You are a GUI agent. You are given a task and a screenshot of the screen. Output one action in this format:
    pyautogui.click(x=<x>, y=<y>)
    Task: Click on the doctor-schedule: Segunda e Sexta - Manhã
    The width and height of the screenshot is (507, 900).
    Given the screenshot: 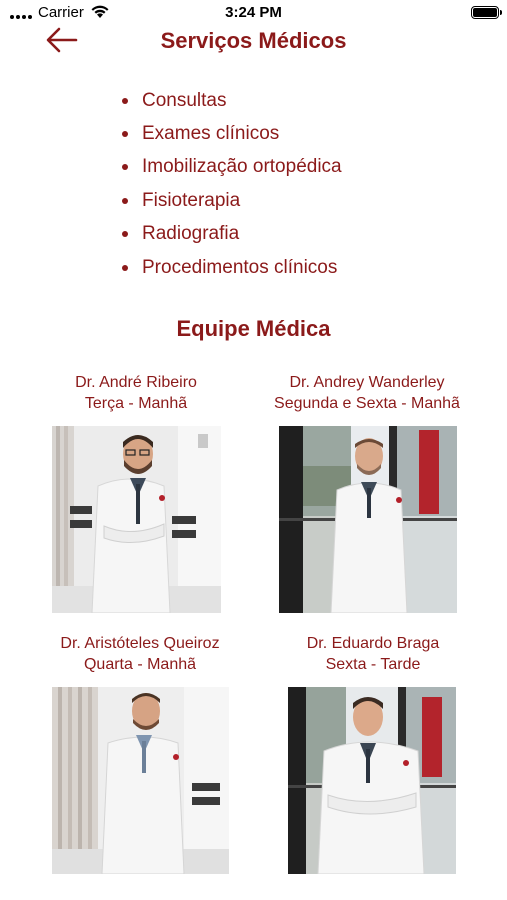 What is the action you would take?
    pyautogui.click(x=367, y=403)
    